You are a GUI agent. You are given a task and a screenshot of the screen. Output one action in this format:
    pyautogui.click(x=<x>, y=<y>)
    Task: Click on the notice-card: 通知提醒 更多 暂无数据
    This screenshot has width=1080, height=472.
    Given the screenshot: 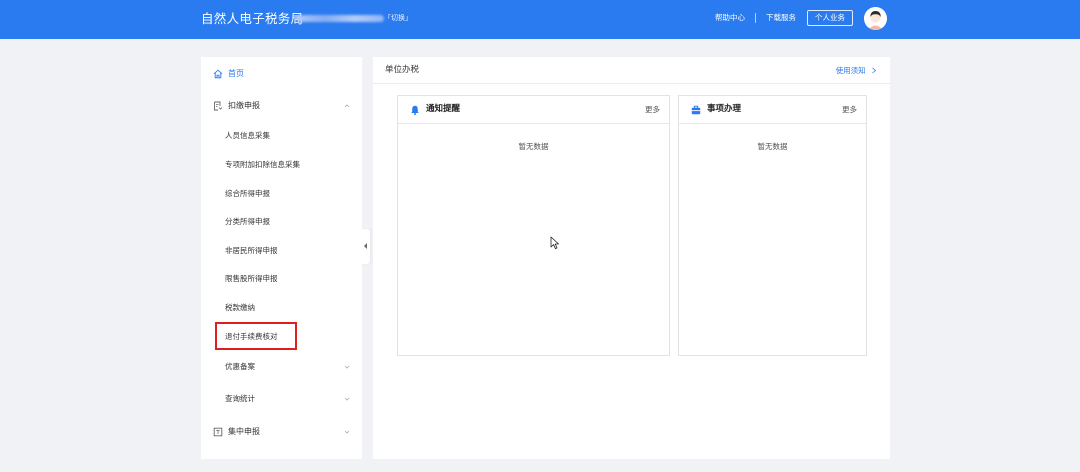 What is the action you would take?
    pyautogui.click(x=533, y=225)
    